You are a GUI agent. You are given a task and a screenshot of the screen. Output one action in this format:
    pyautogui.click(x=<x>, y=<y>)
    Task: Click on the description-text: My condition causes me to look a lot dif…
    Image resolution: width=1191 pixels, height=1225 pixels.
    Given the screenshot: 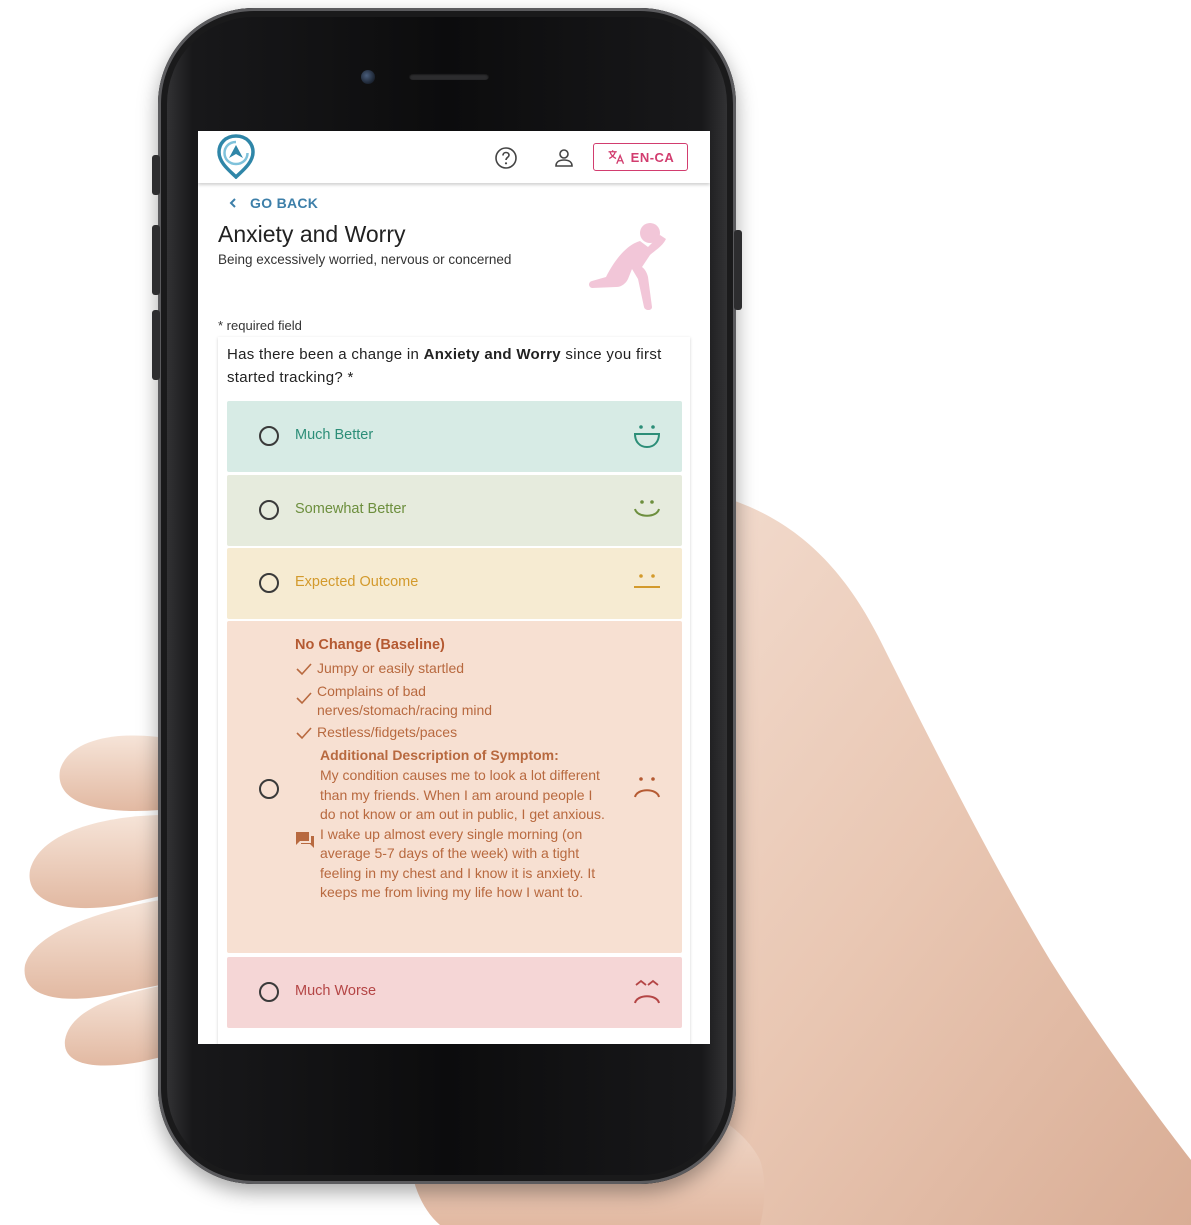 What is the action you would take?
    pyautogui.click(x=462, y=833)
    